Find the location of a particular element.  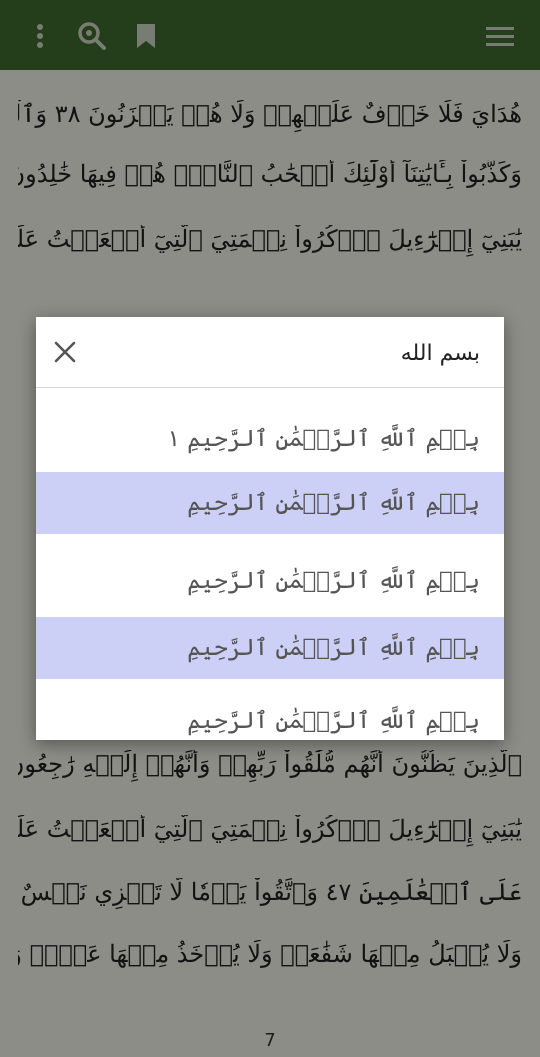

search-bar is located at coordinates (270, 352).